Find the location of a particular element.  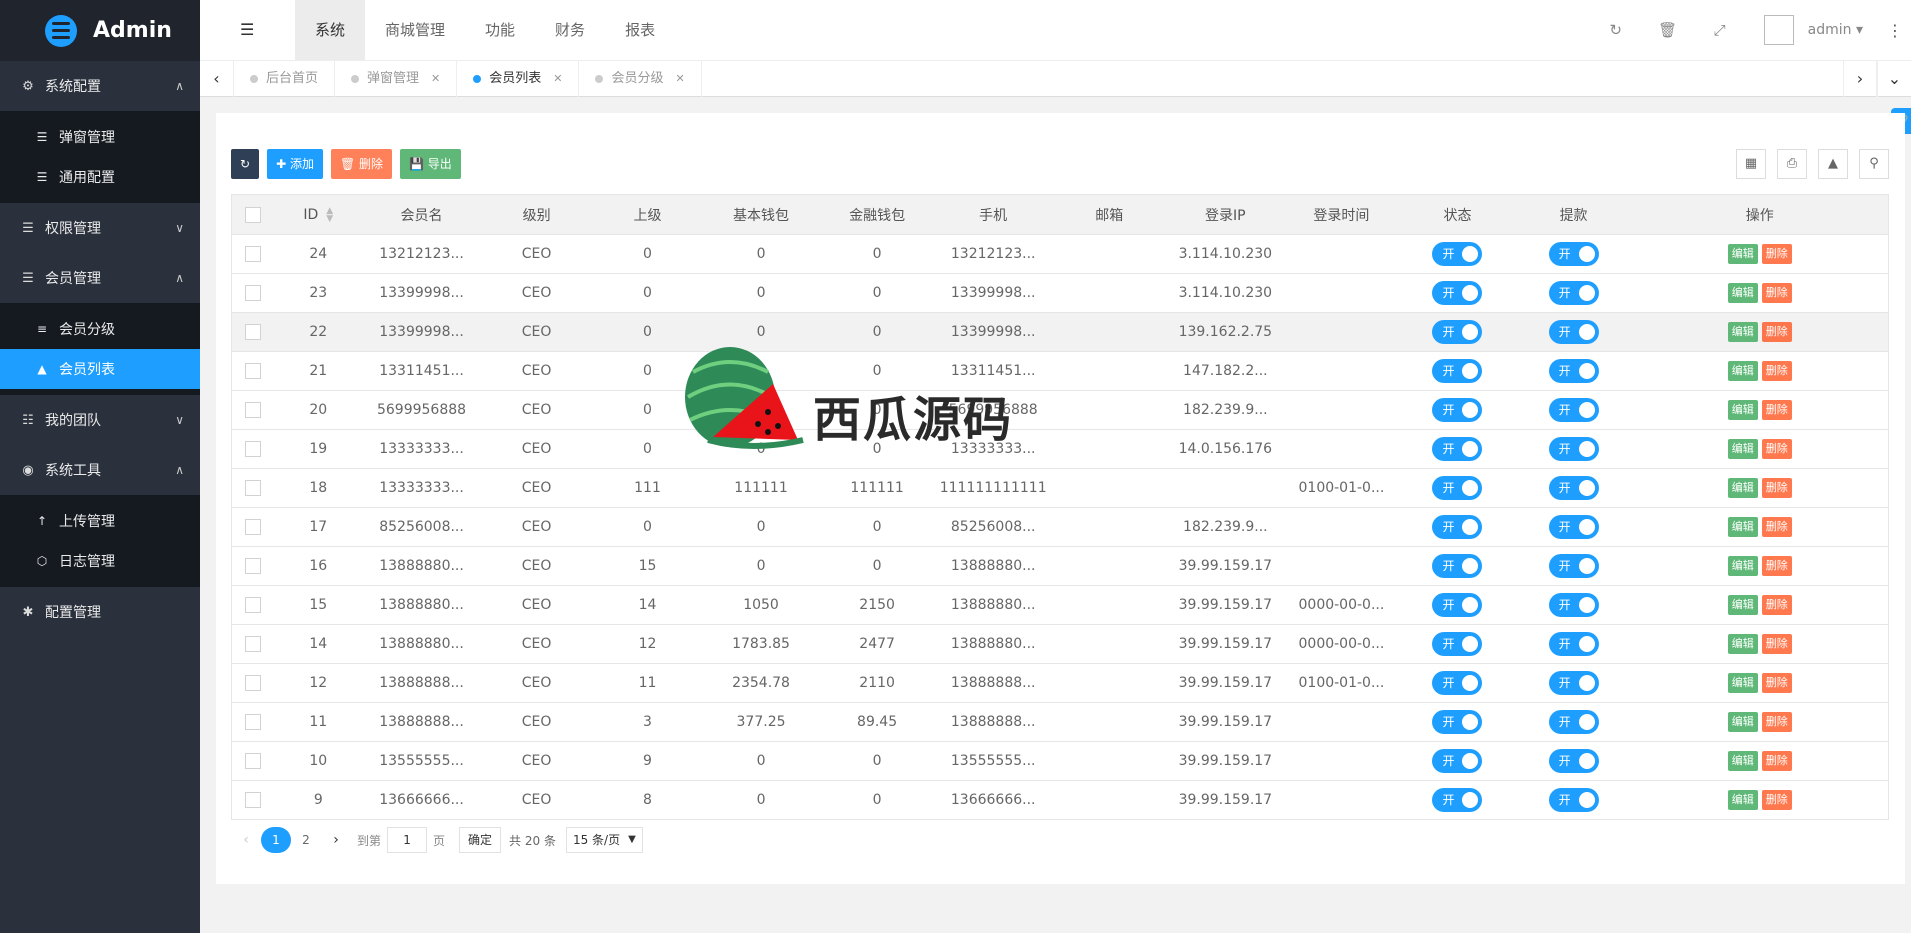

prev-page-icon: ‹ is located at coordinates (246, 840).